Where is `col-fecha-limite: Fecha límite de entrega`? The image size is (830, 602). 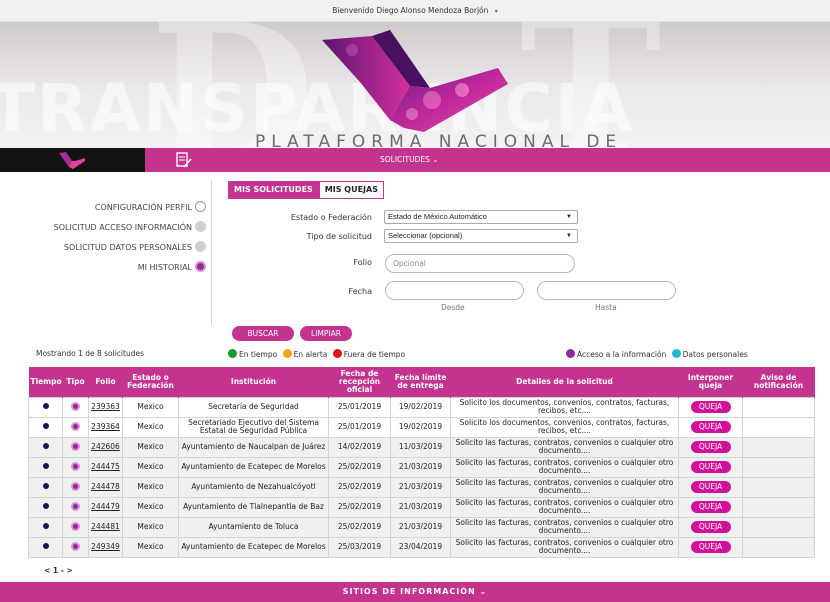
col-fecha-limite: Fecha límite de entrega is located at coordinates (420, 382).